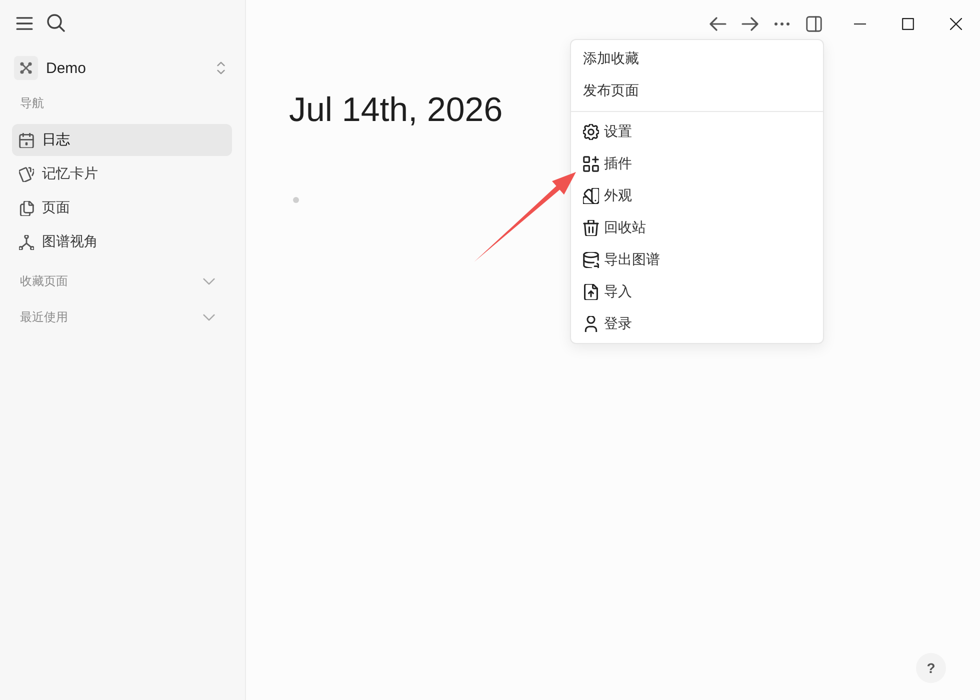 The height and width of the screenshot is (700, 980). What do you see at coordinates (697, 228) in the screenshot?
I see `menu-item: 回收站` at bounding box center [697, 228].